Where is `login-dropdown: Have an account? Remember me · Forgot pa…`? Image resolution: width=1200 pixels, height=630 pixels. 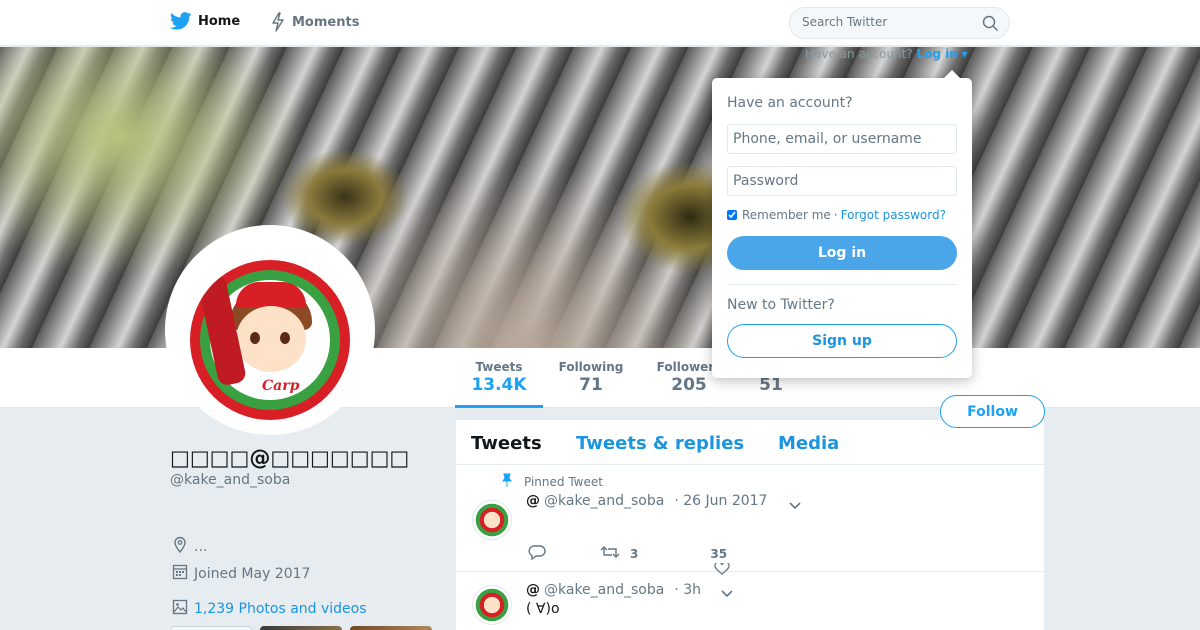 login-dropdown: Have an account? Remember me · Forgot pa… is located at coordinates (842, 224).